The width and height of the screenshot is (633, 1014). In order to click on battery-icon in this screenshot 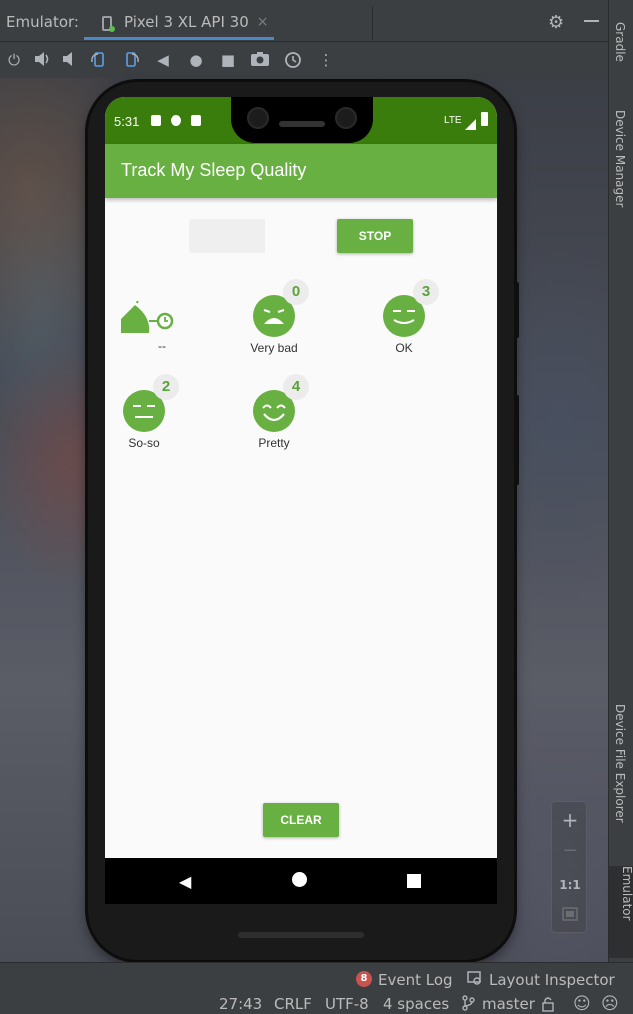, I will do `click(484, 119)`.